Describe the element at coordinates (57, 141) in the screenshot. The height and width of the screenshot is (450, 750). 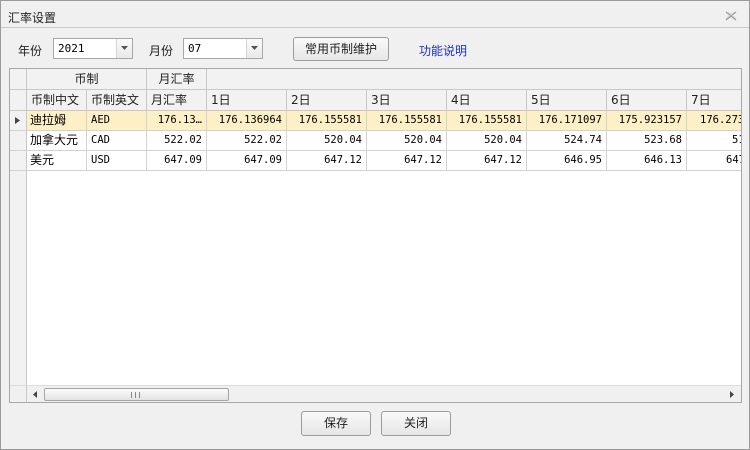
I see `cell-name-cn: 加拿大元` at that location.